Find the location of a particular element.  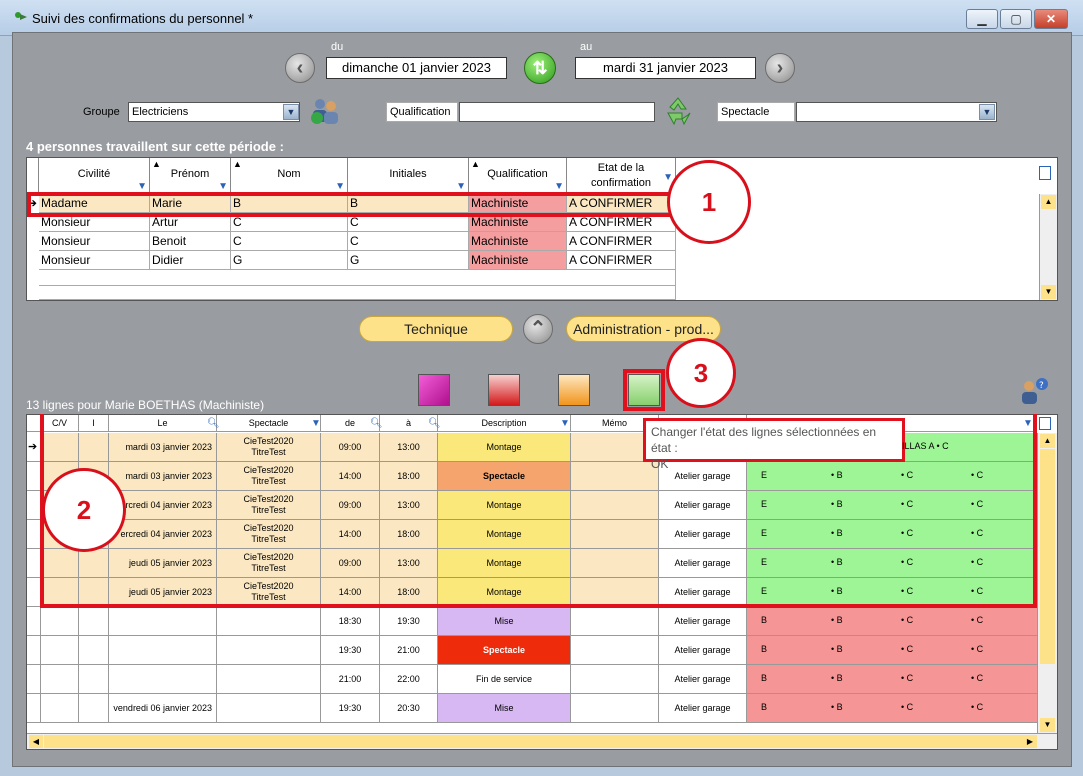

help-user-icon: ? is located at coordinates (1034, 391).